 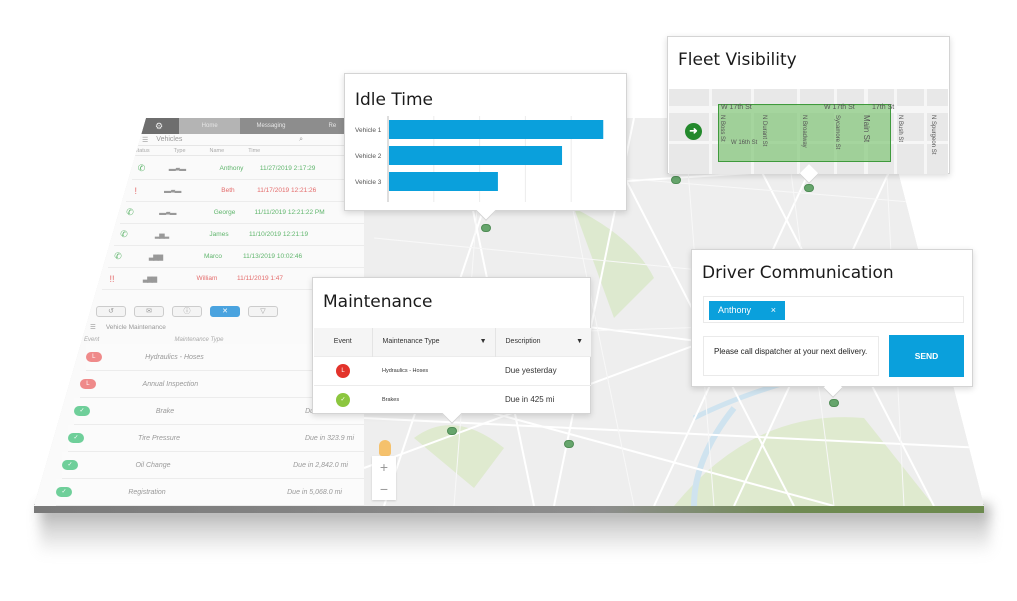 I want to click on maintenance-row: L Hydraulics - Hoses Due yesterday, so click(x=452, y=370).